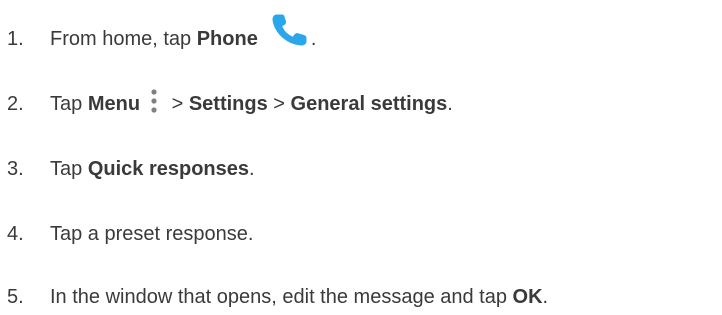 Image resolution: width=722 pixels, height=315 pixels. I want to click on quick-responses-label: Quick responses, so click(168, 169).